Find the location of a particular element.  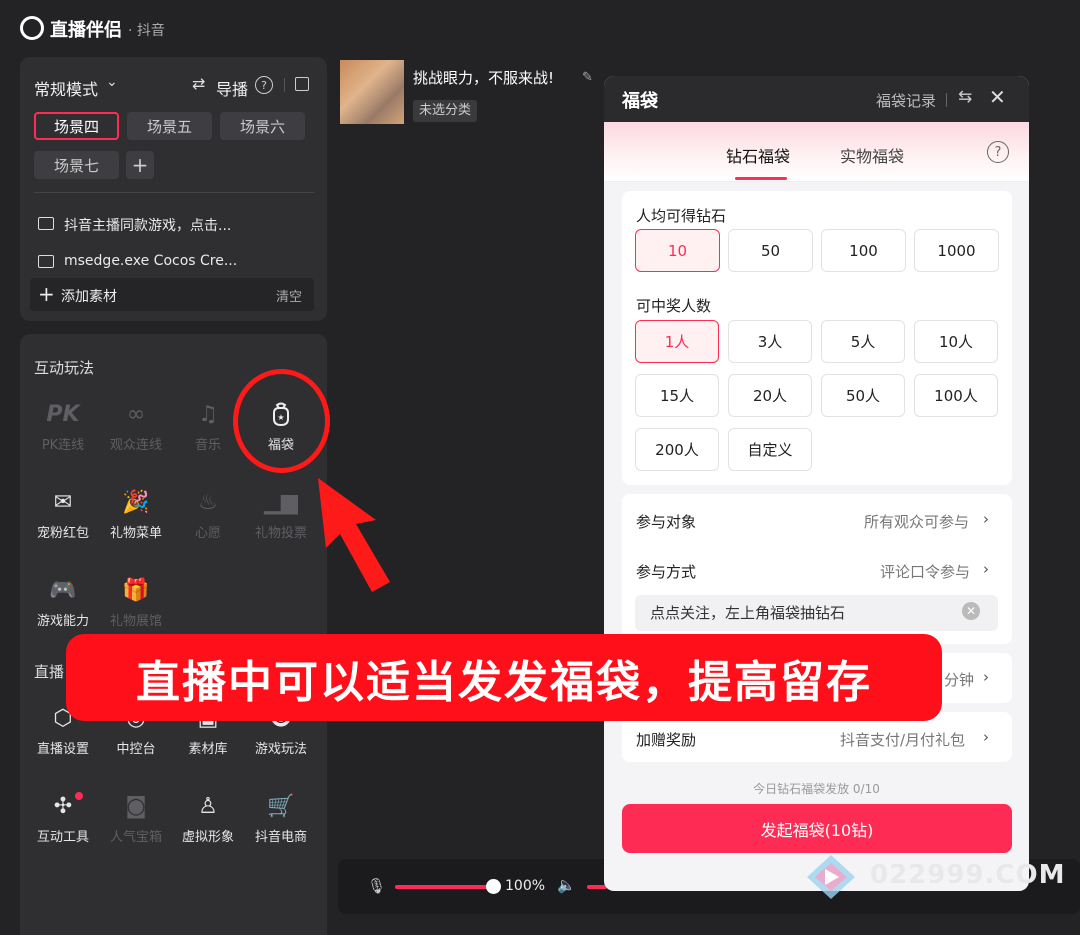

tool-gift-hall: 🎁 礼物展馆 is located at coordinates (136, 602).